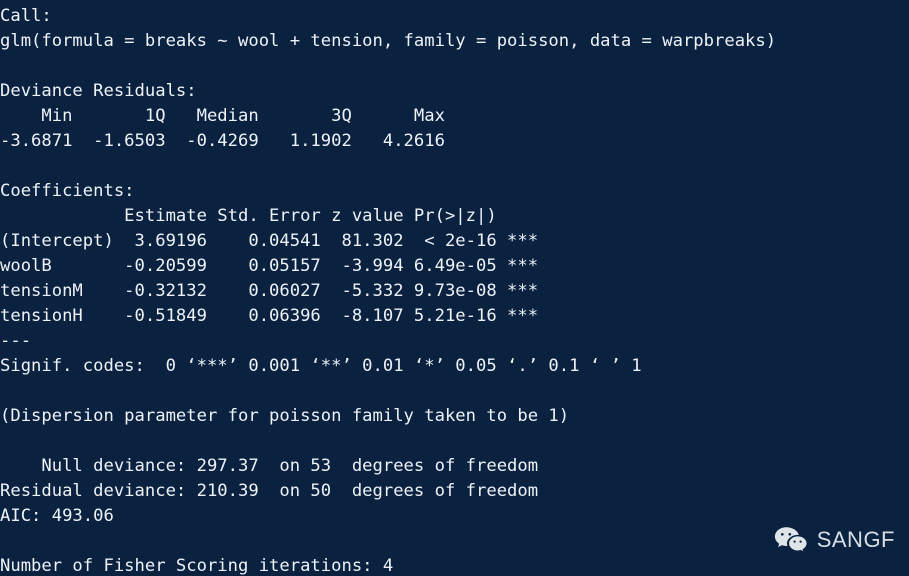 This screenshot has width=909, height=576. Describe the element at coordinates (791, 540) in the screenshot. I see `wechat-icon` at that location.